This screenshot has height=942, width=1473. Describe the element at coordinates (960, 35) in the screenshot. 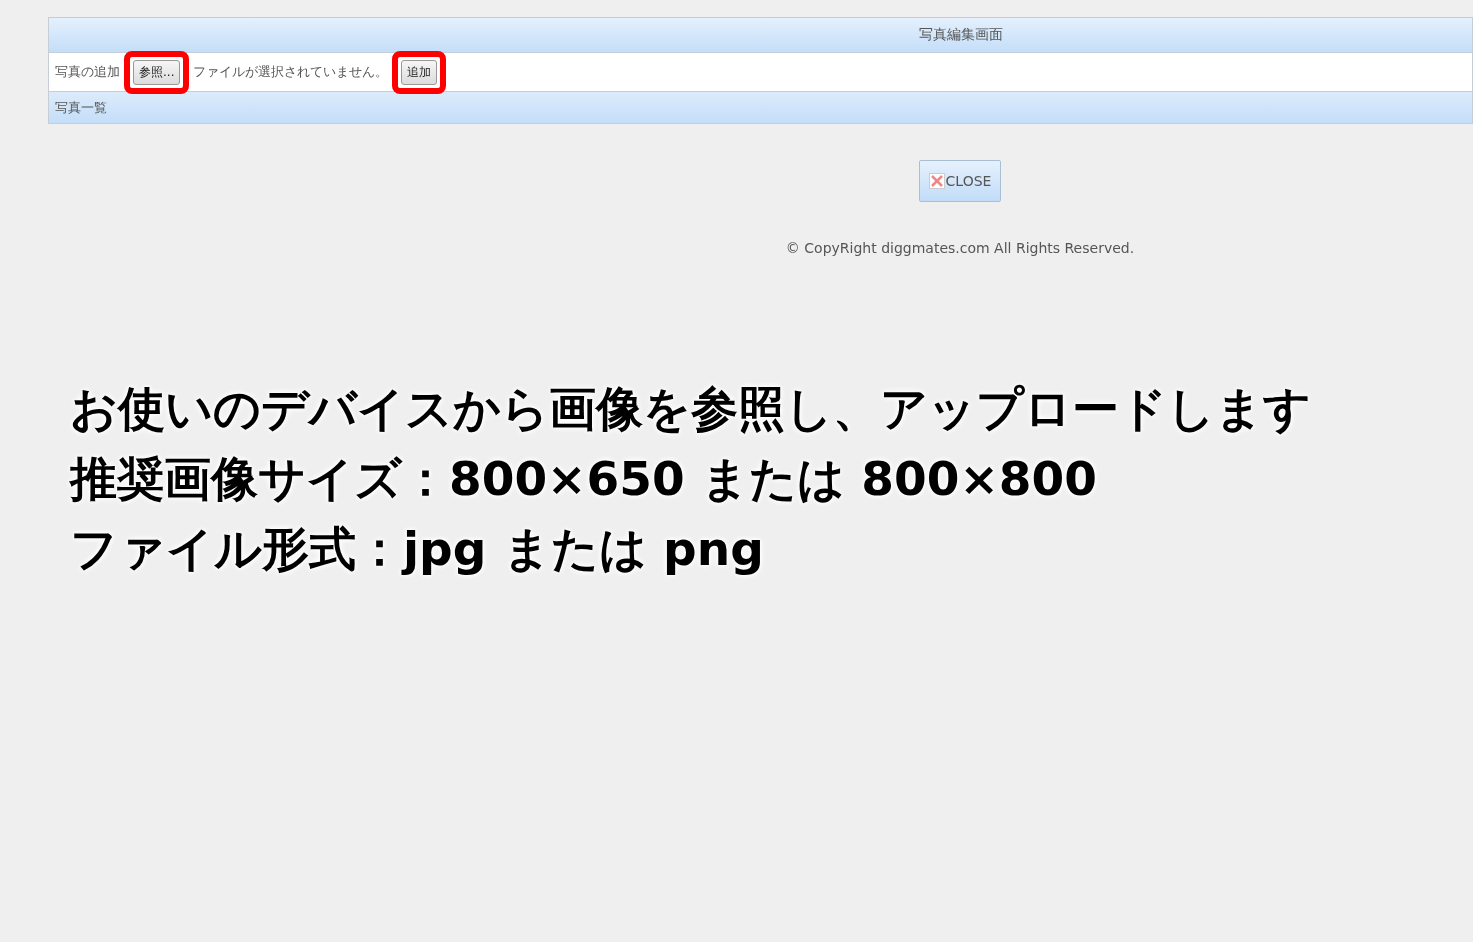

I see `screen-title: 写真編集画面` at that location.